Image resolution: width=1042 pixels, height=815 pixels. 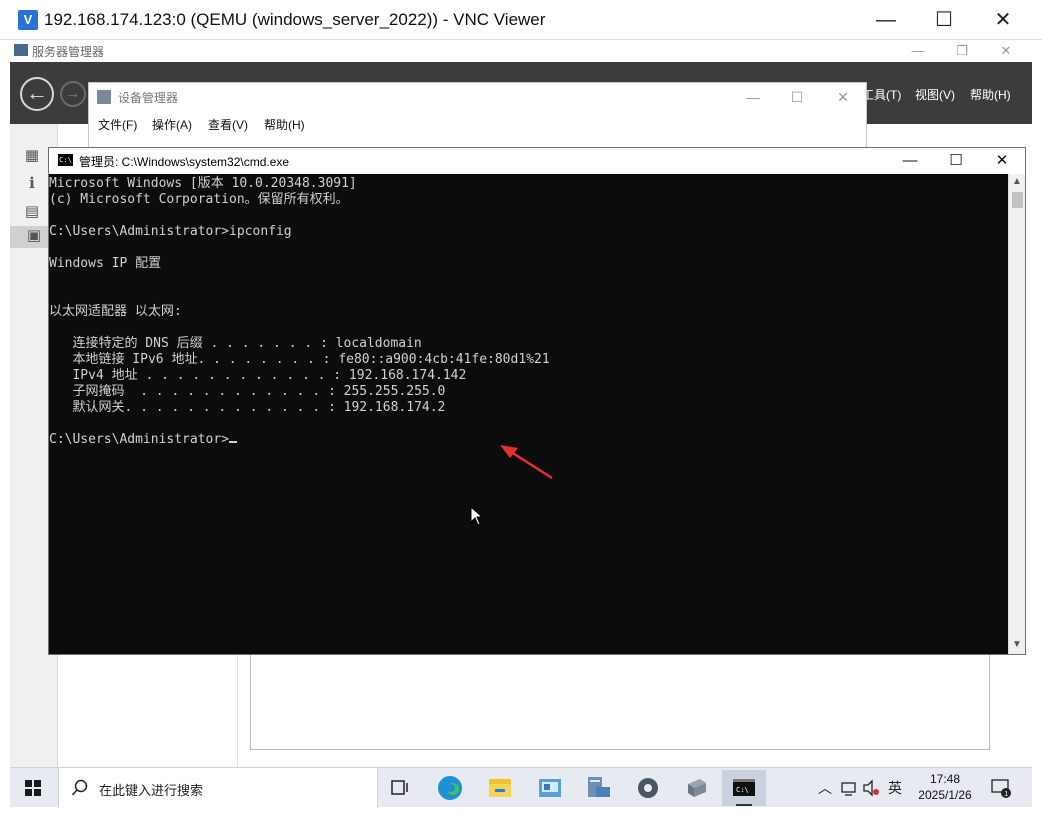 I want to click on sm-menu-view: 视图(V), so click(x=935, y=94).